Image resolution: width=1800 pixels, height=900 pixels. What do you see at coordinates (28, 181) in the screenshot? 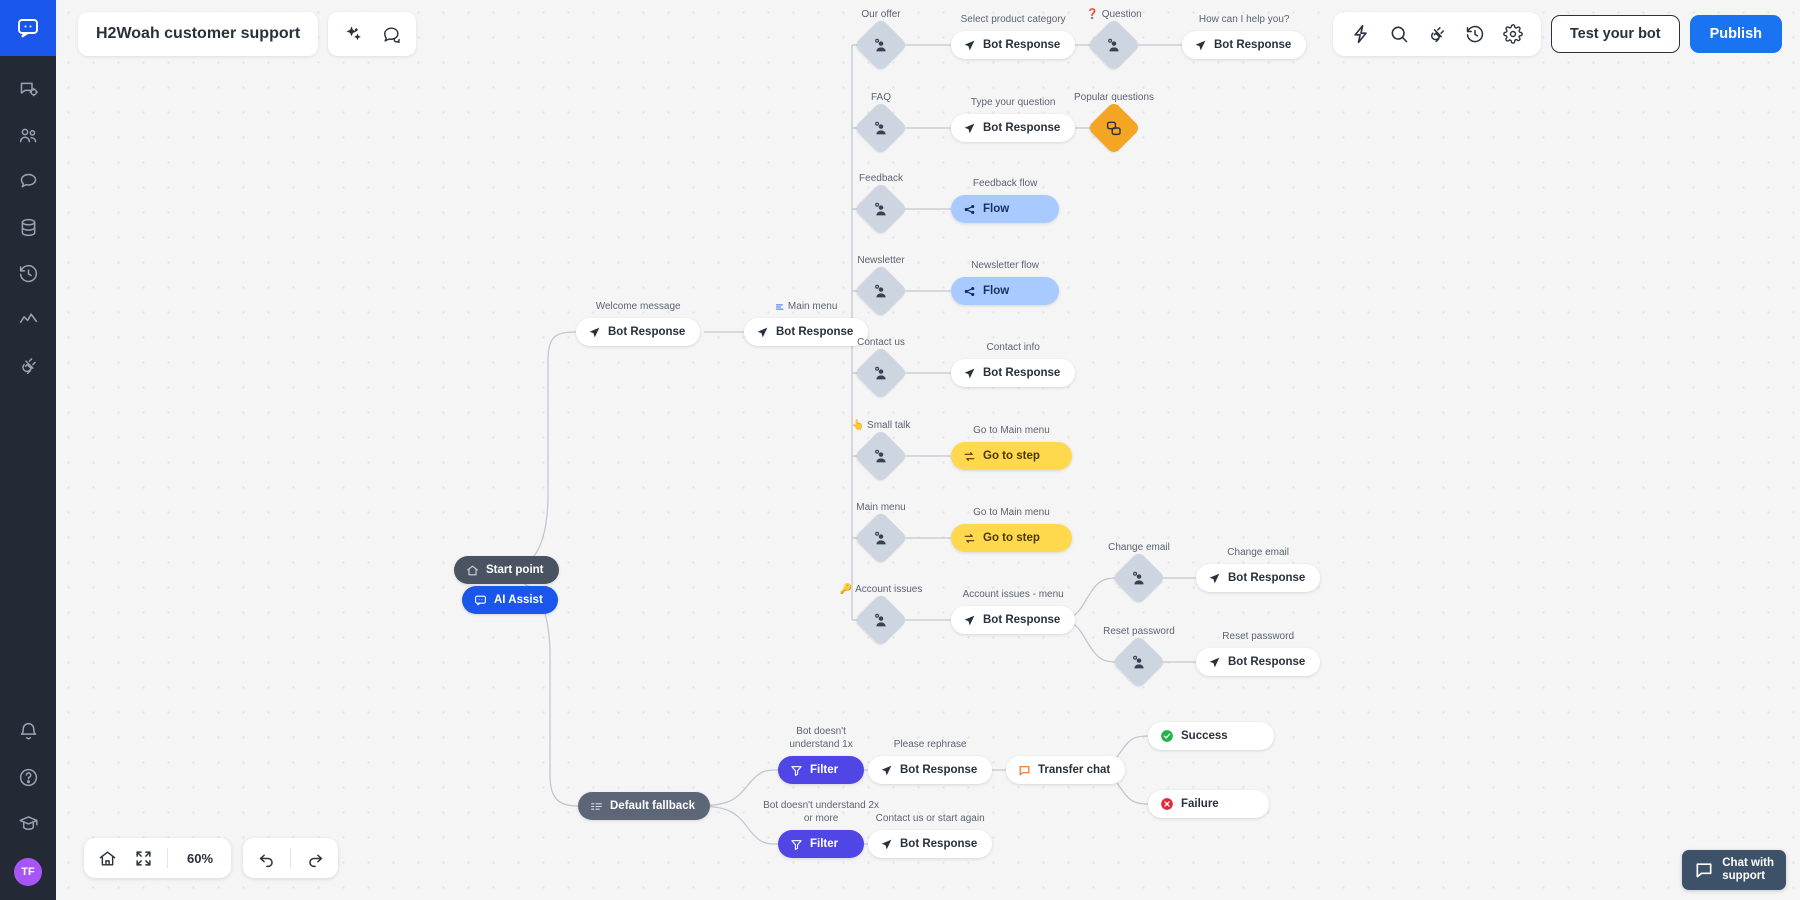
I see `sidebar-item-chats` at bounding box center [28, 181].